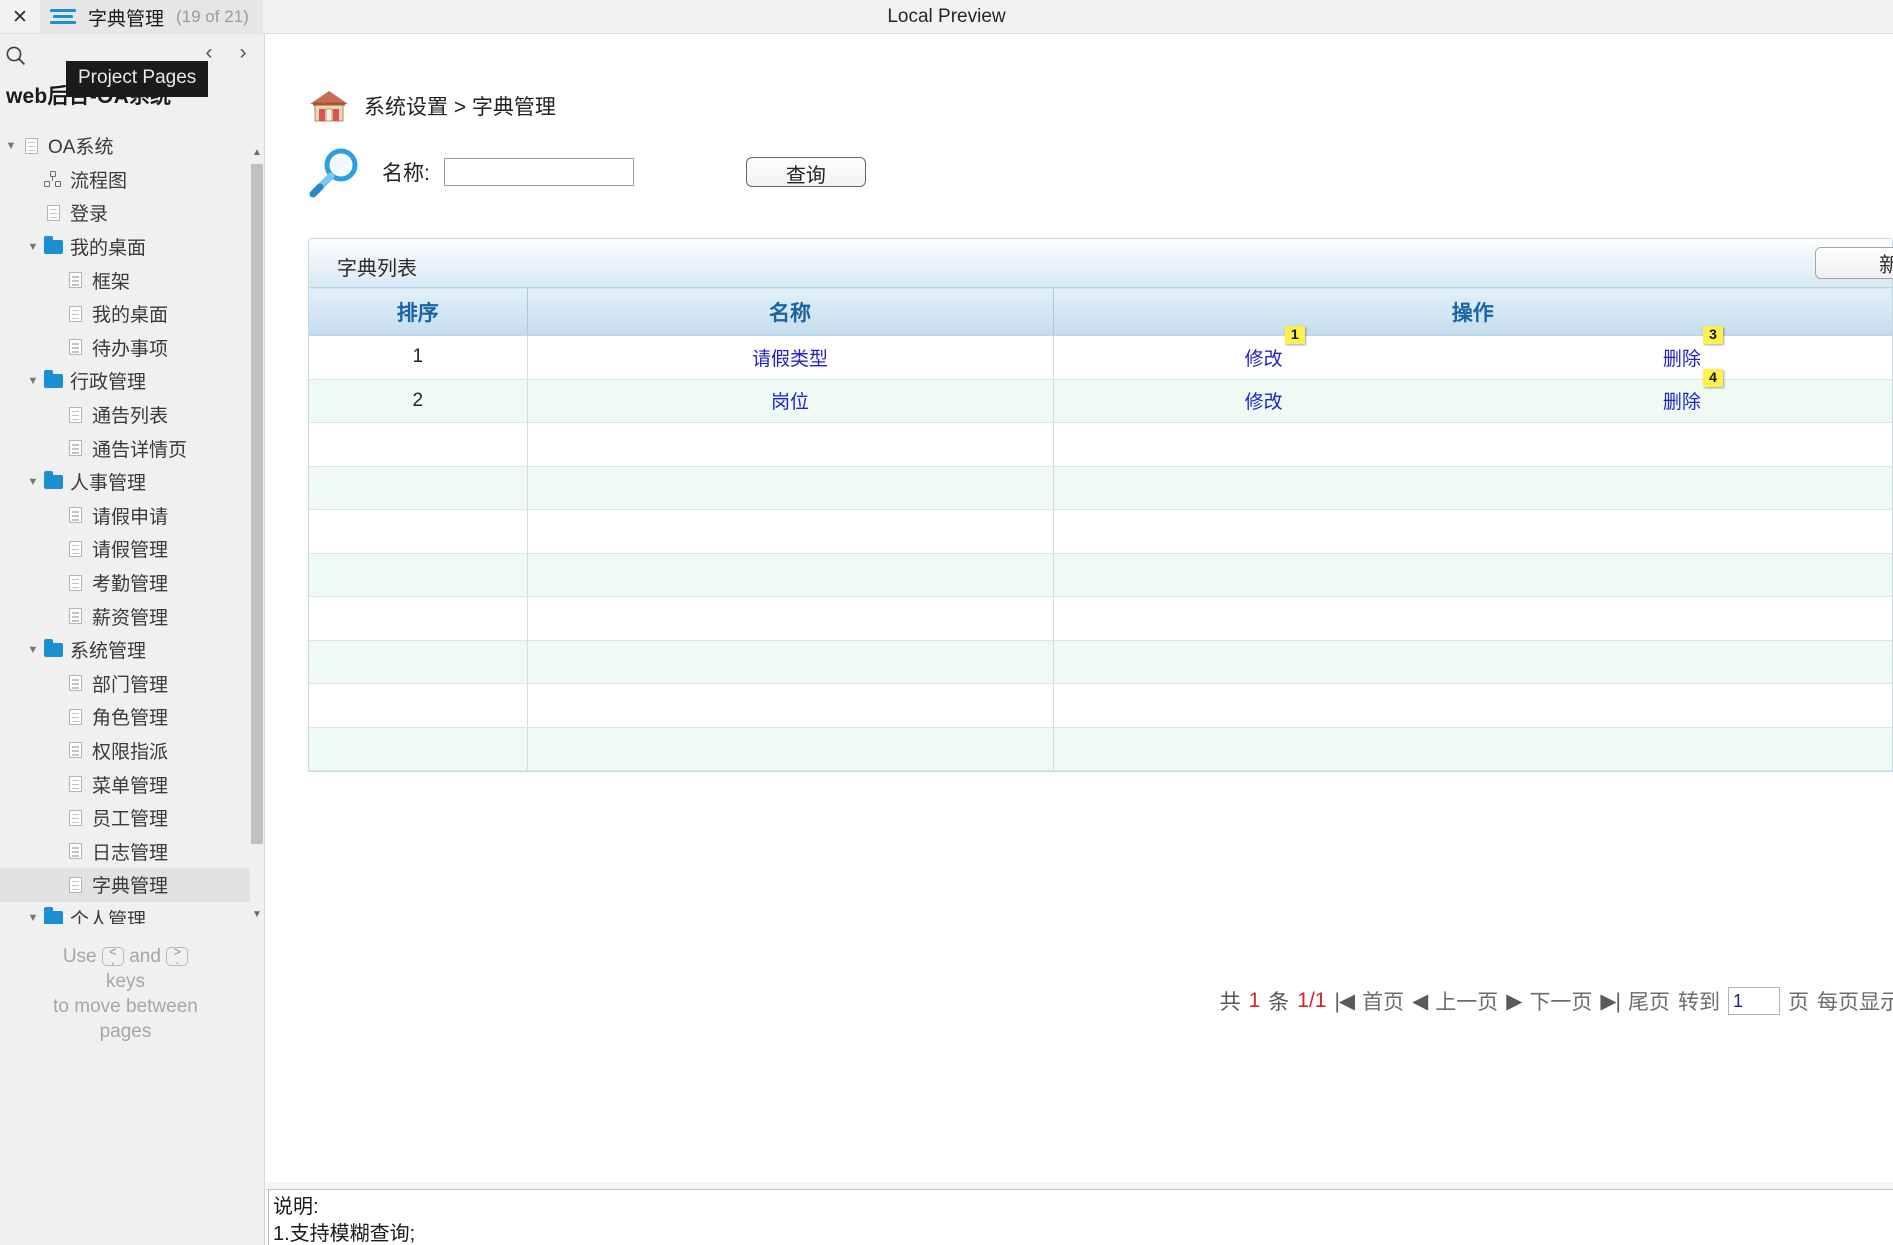 Image resolution: width=1893 pixels, height=1245 pixels. I want to click on search-bar: 名称: 查询, so click(587, 172).